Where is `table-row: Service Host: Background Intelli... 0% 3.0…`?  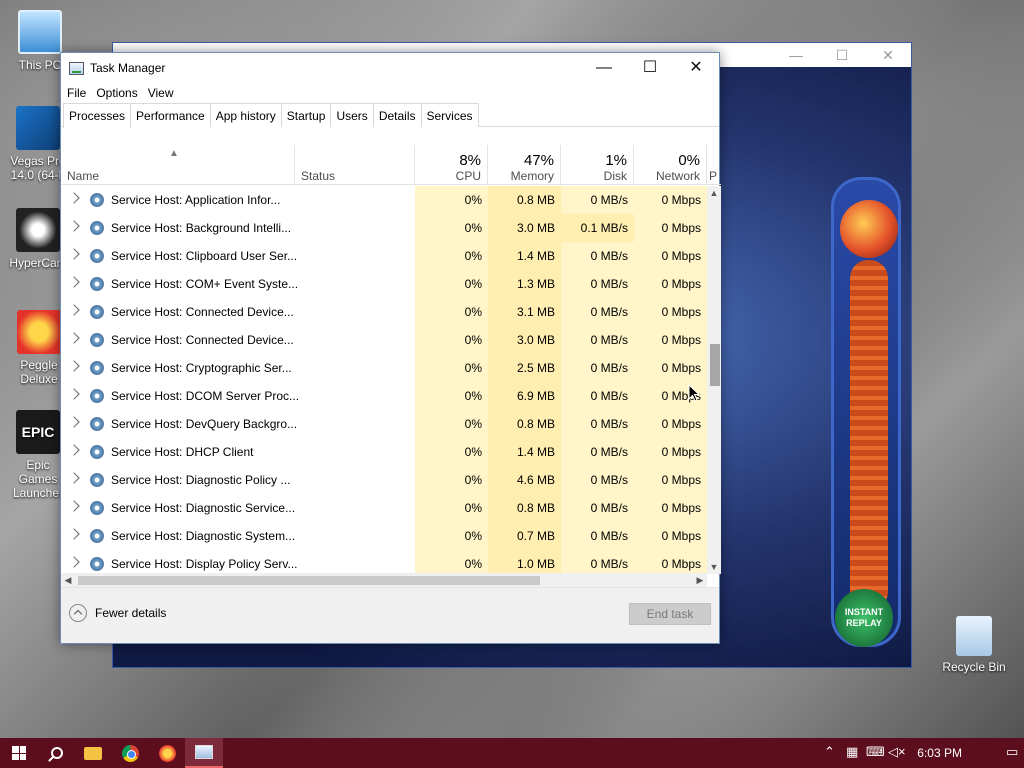
table-row: Service Host: Background Intelli... 0% 3.0… is located at coordinates (384, 228).